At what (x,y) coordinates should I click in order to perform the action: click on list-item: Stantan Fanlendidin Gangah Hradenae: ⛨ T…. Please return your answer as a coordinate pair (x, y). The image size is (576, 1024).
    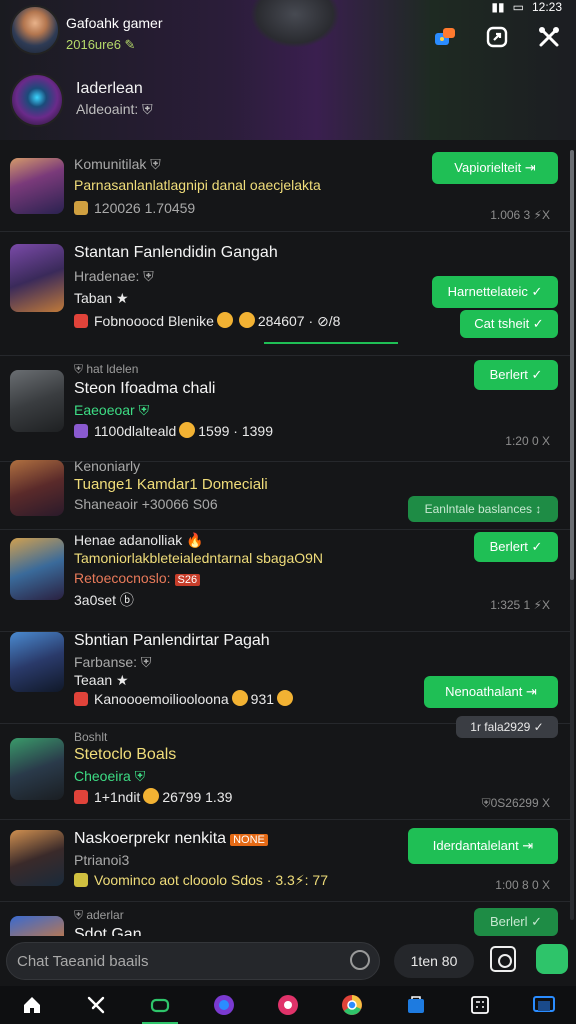
    Looking at the image, I should click on (285, 294).